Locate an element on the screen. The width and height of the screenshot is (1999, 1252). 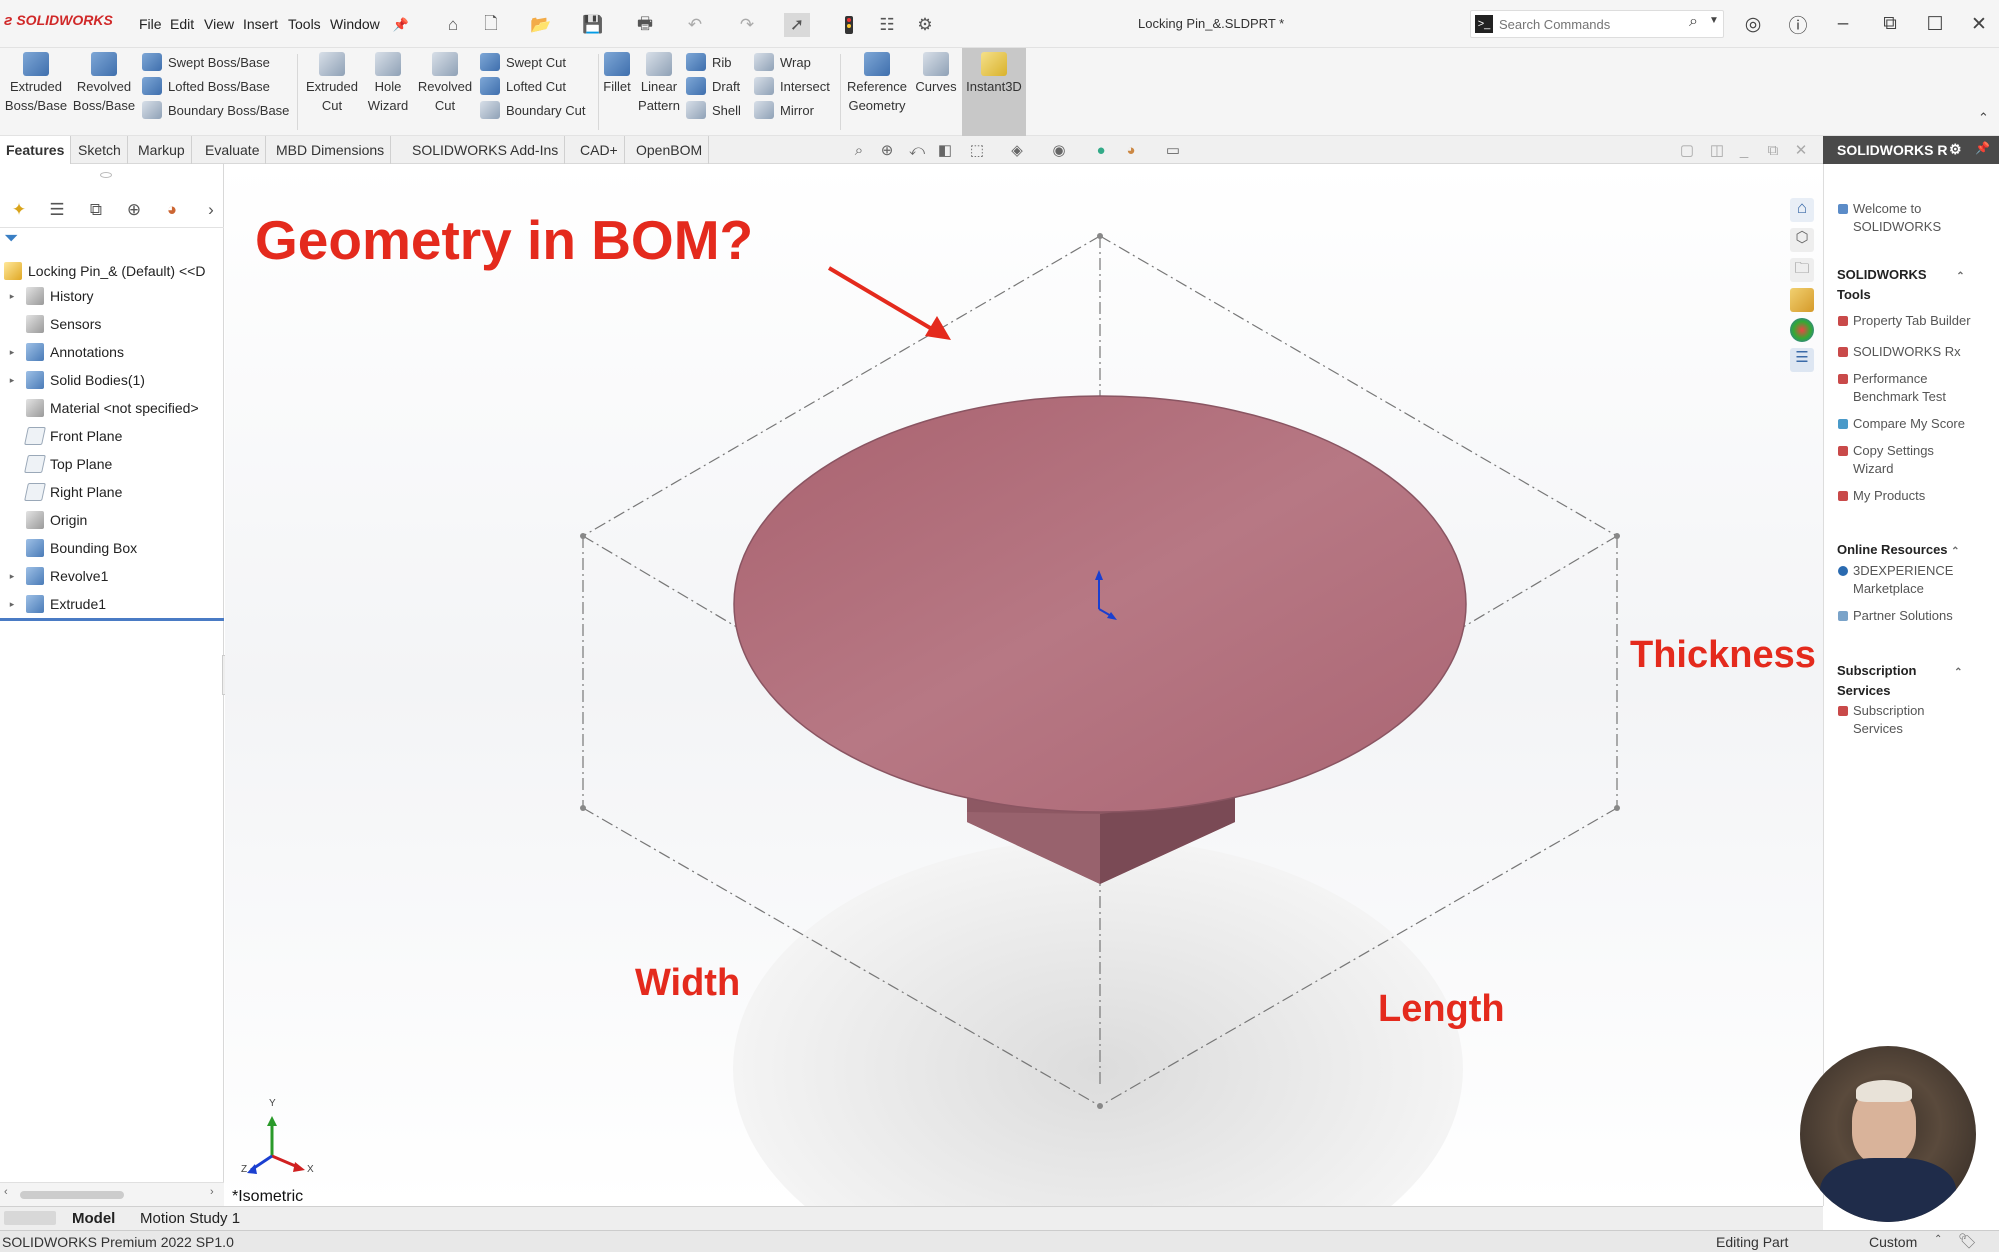
linear-pattern-button: Linear Pattern is located at coordinates (659, 83).